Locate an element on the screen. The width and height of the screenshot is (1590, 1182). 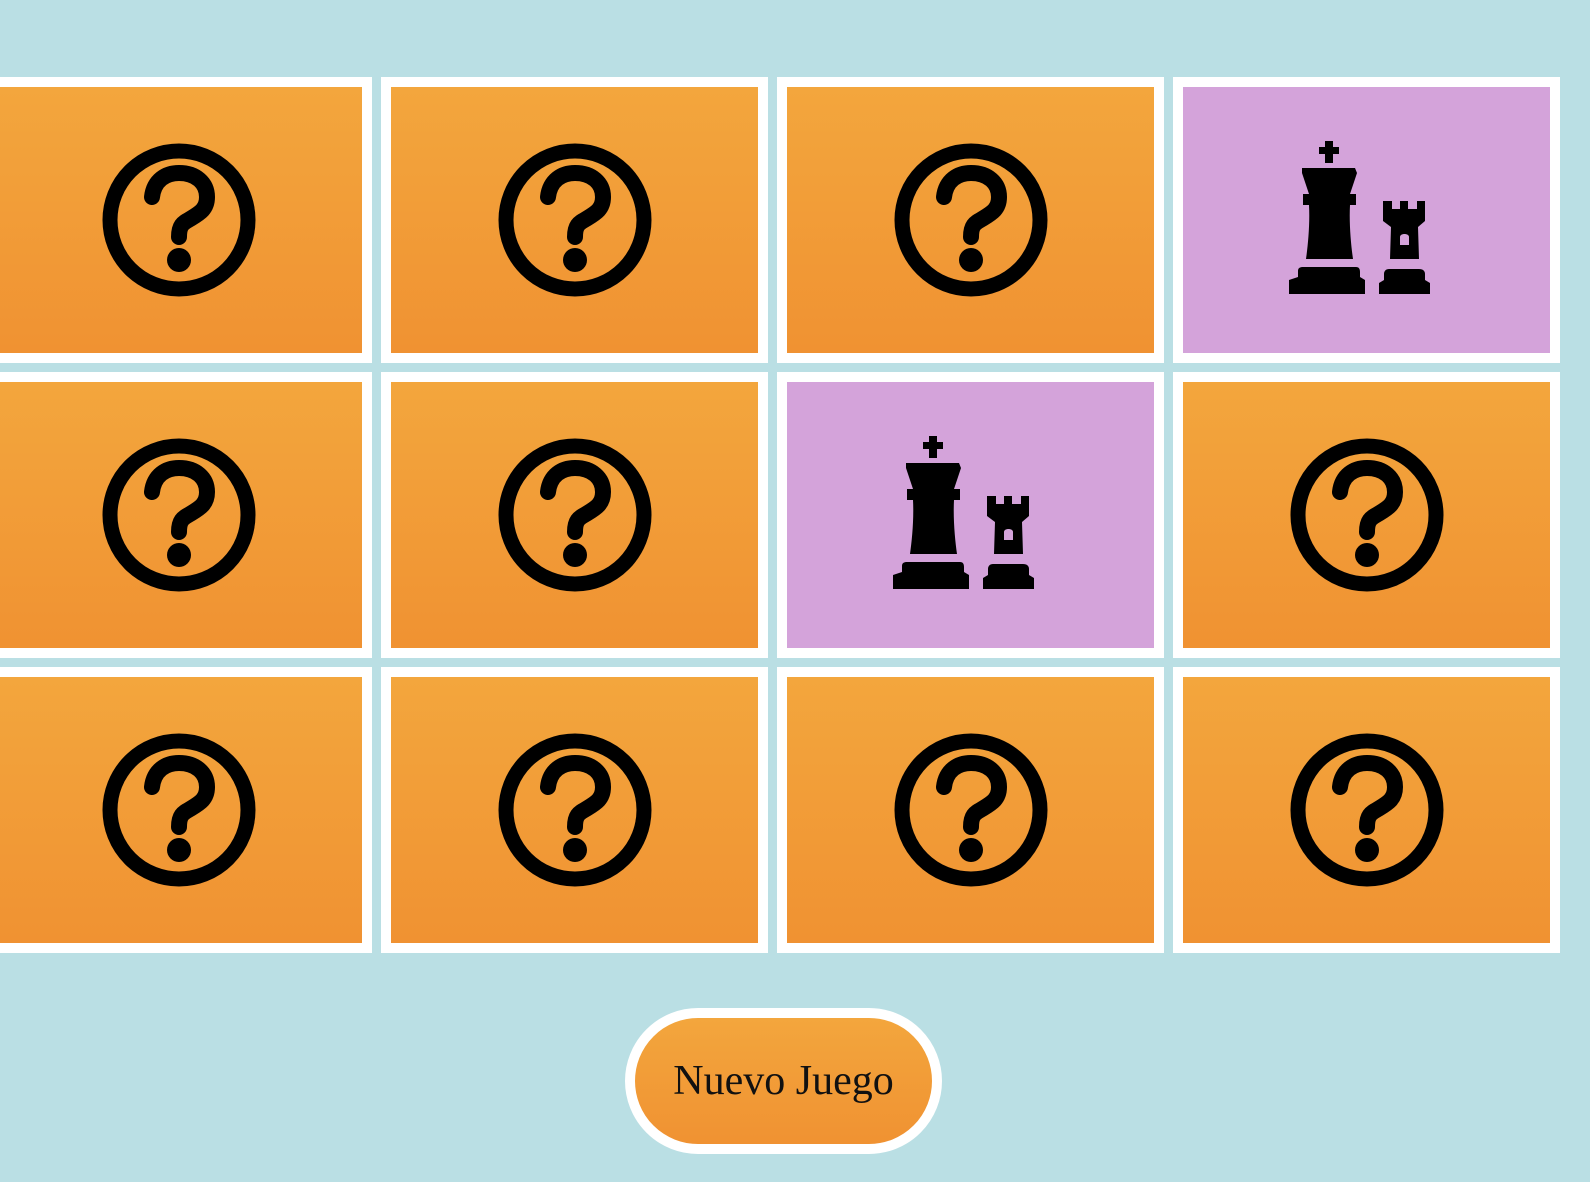
new-game-button: Nuevo Juego is located at coordinates (783, 1081).